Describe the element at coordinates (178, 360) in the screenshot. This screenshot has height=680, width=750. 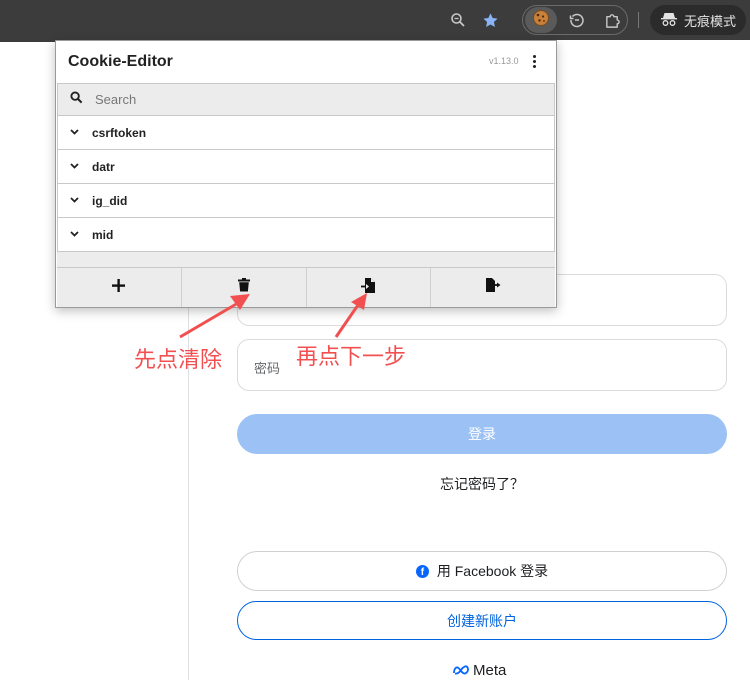
I see `annotation-first-step: 先点清除` at that location.